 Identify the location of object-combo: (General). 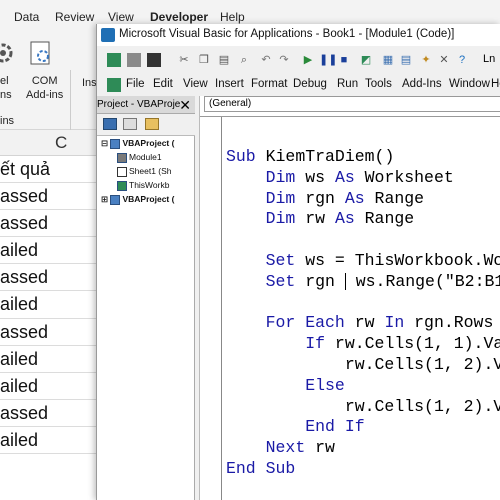
(352, 104).